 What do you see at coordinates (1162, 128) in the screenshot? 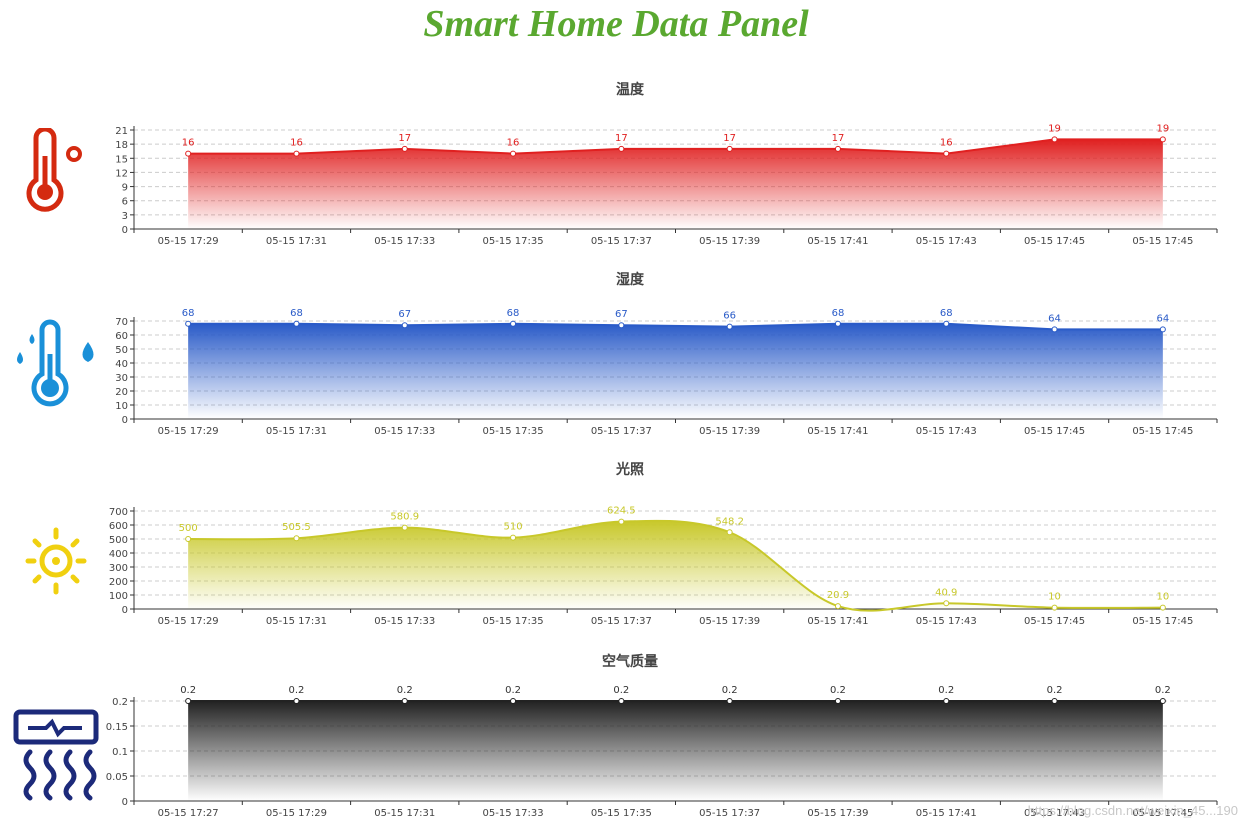
I see `data-label: 19` at bounding box center [1162, 128].